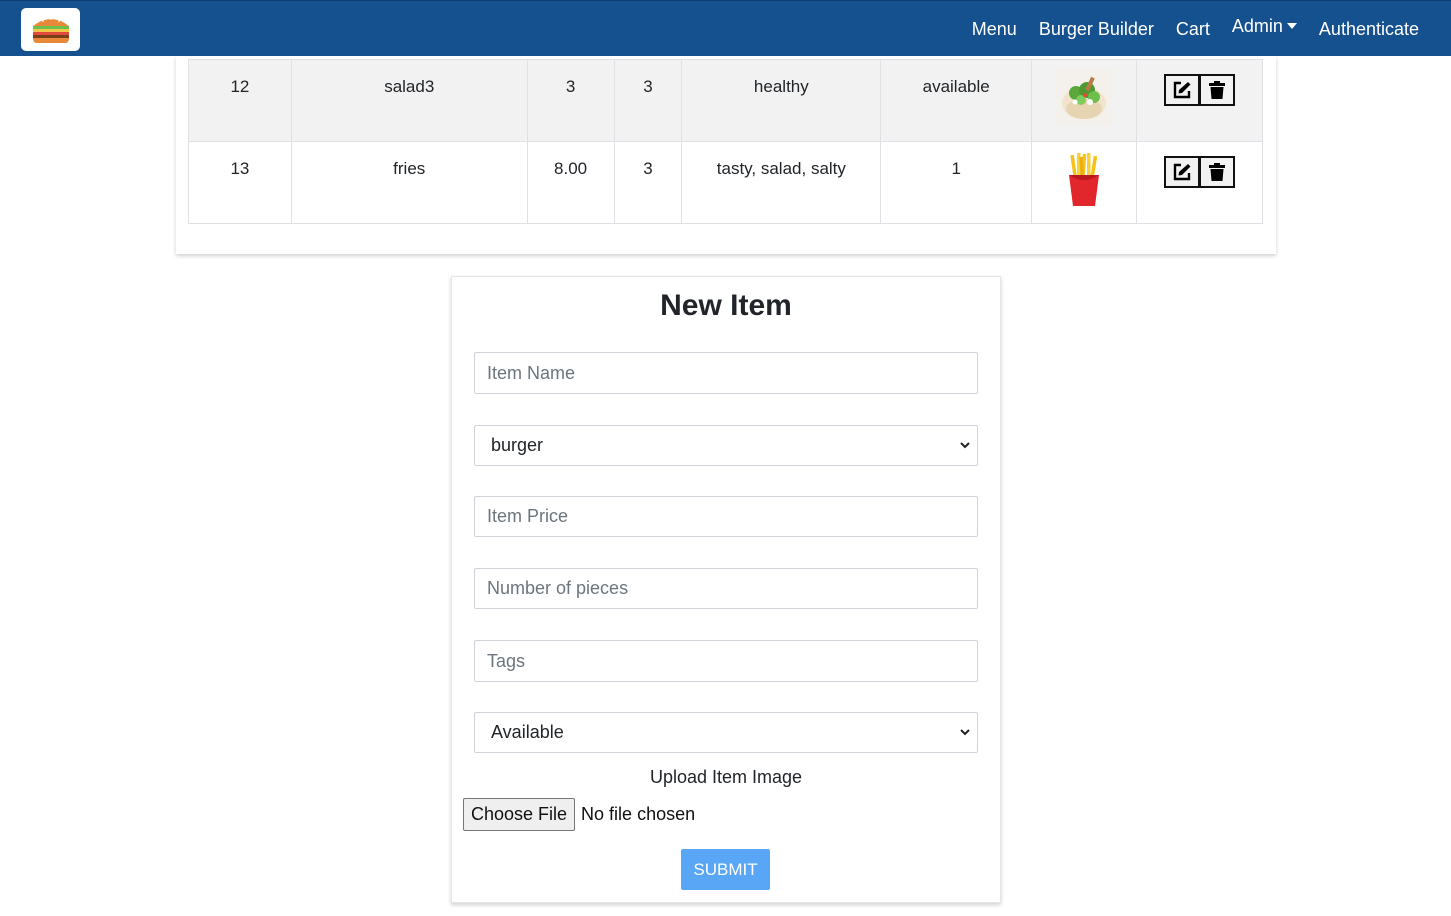 The image size is (1451, 916). Describe the element at coordinates (570, 182) in the screenshot. I see `cell-price: 8.00` at that location.